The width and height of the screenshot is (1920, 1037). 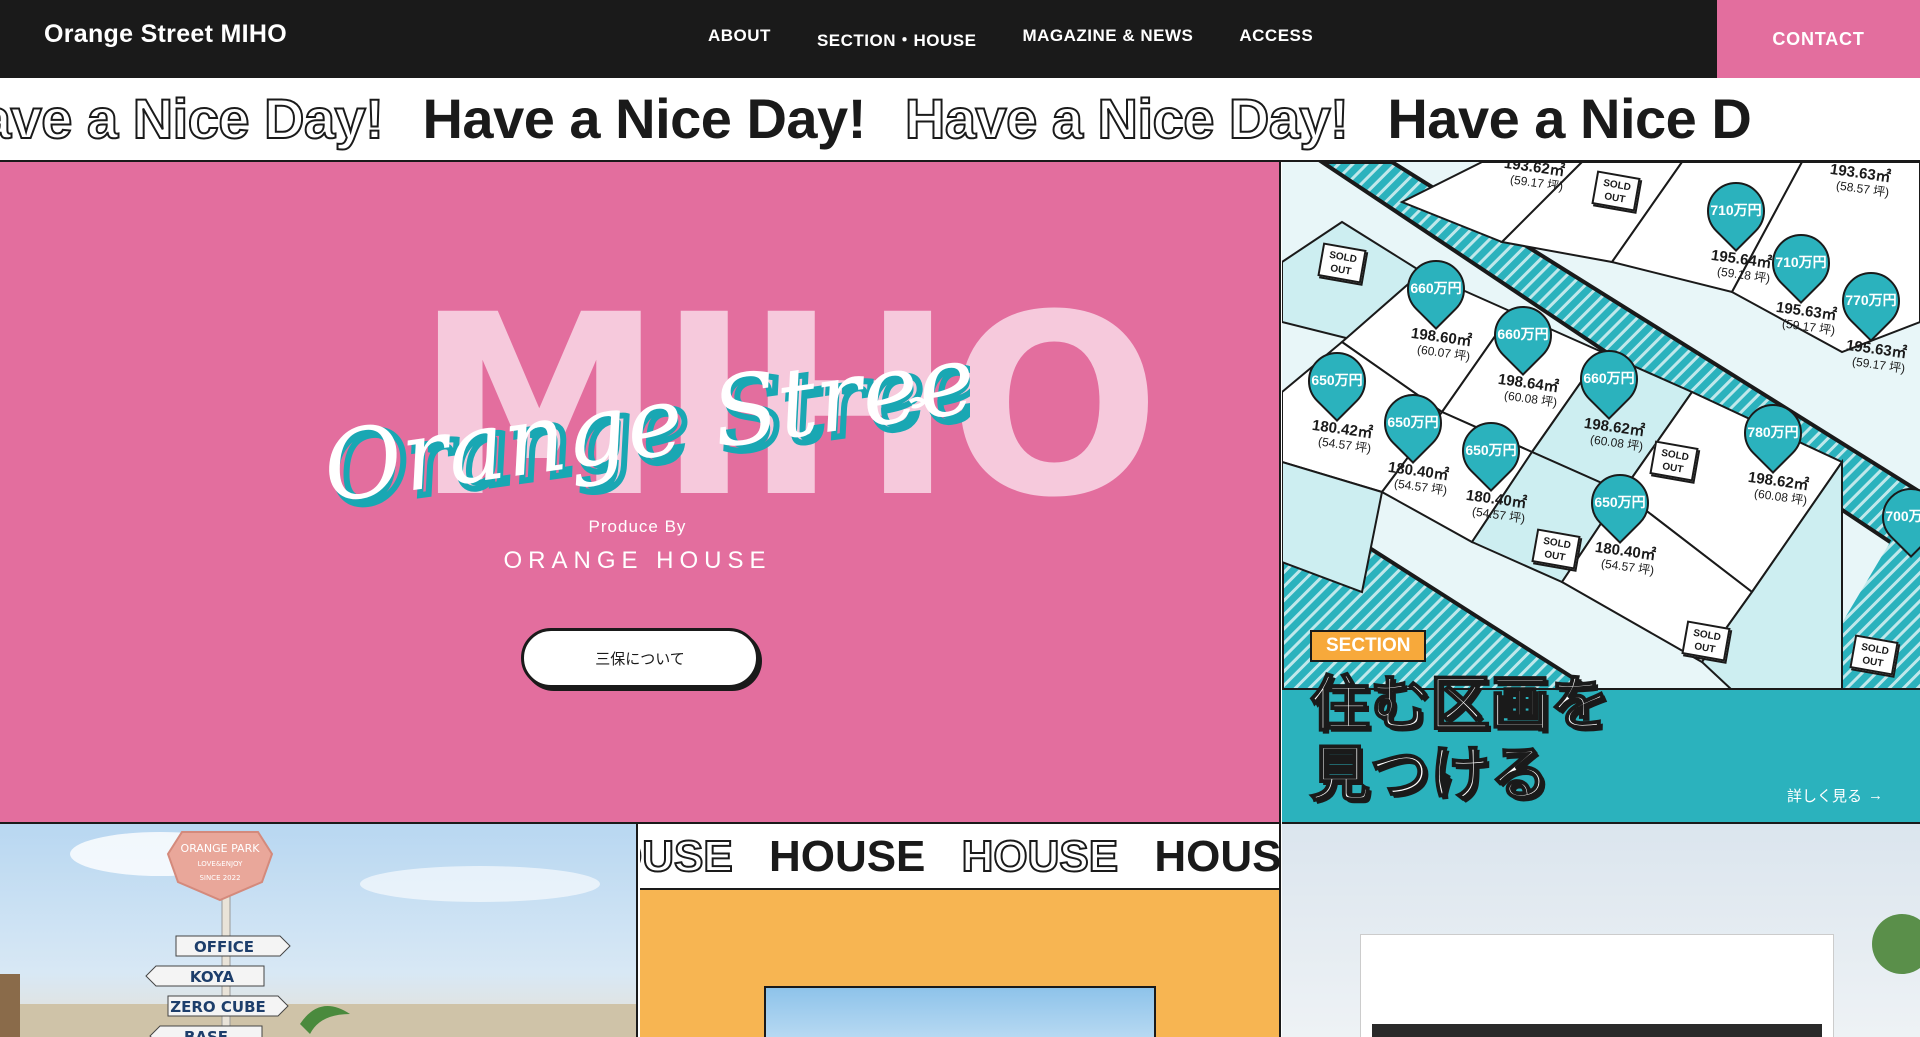 What do you see at coordinates (640, 658) in the screenshot?
I see `about-miho-button: 三保について` at bounding box center [640, 658].